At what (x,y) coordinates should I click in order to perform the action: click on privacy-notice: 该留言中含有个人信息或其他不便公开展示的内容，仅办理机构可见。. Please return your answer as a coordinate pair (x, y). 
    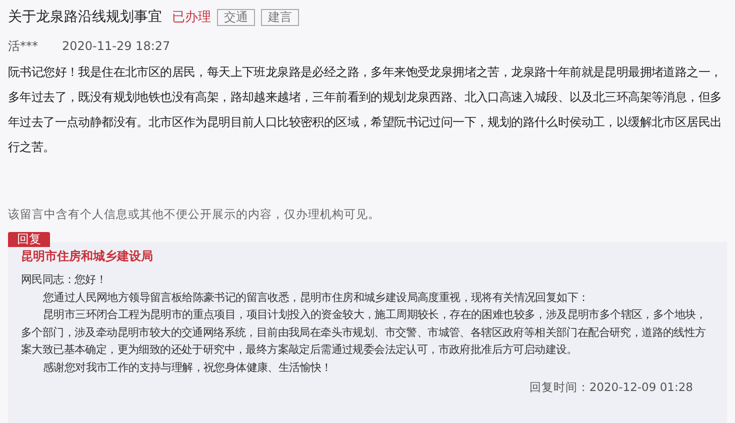
    Looking at the image, I should click on (194, 214).